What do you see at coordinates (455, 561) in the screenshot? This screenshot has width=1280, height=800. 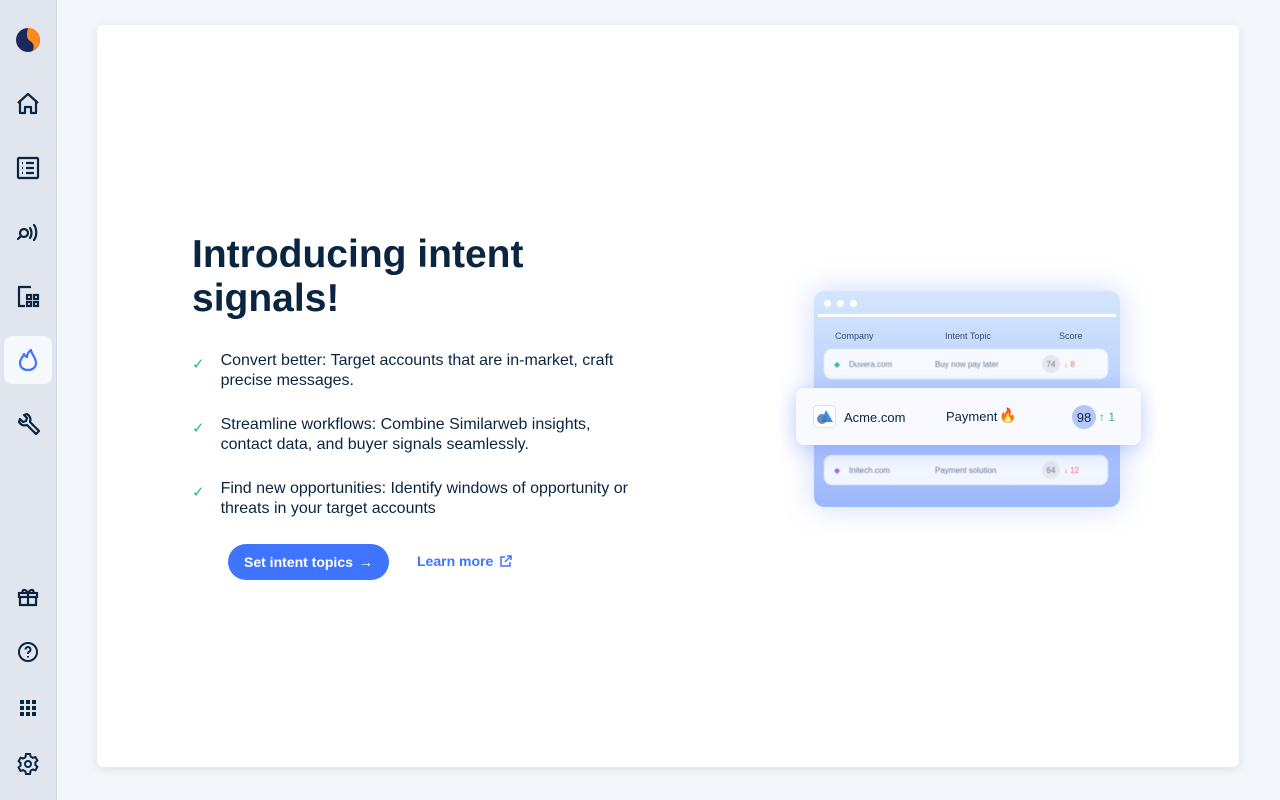 I see `link-label: Learn more` at bounding box center [455, 561].